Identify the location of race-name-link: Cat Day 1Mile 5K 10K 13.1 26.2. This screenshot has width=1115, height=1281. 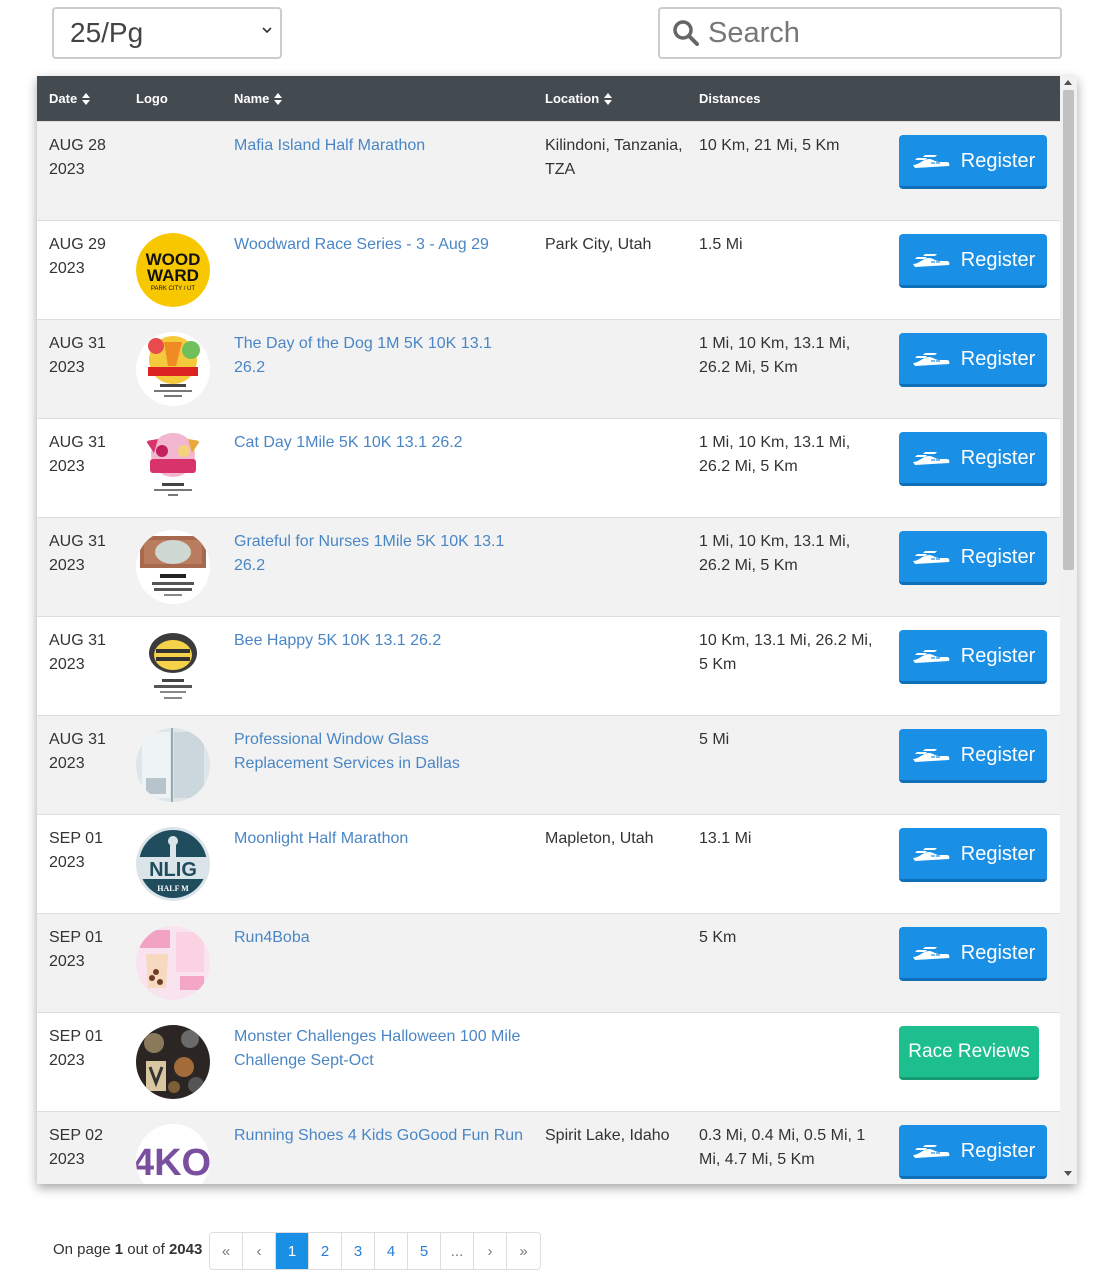
(379, 443).